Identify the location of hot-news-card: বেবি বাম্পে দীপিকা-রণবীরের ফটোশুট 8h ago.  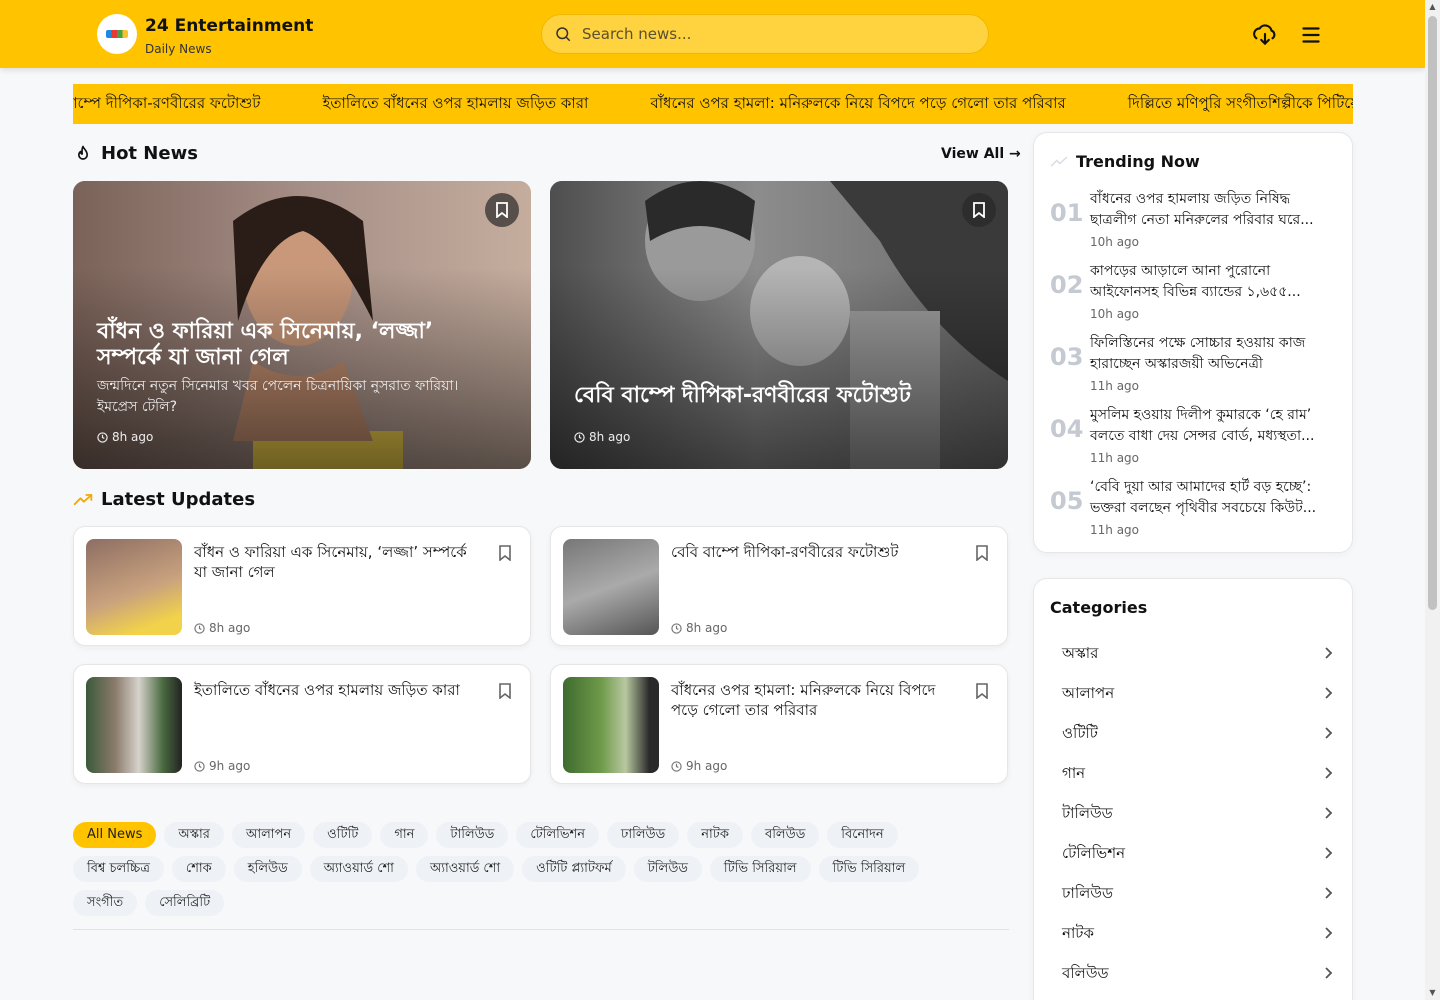
(779, 325).